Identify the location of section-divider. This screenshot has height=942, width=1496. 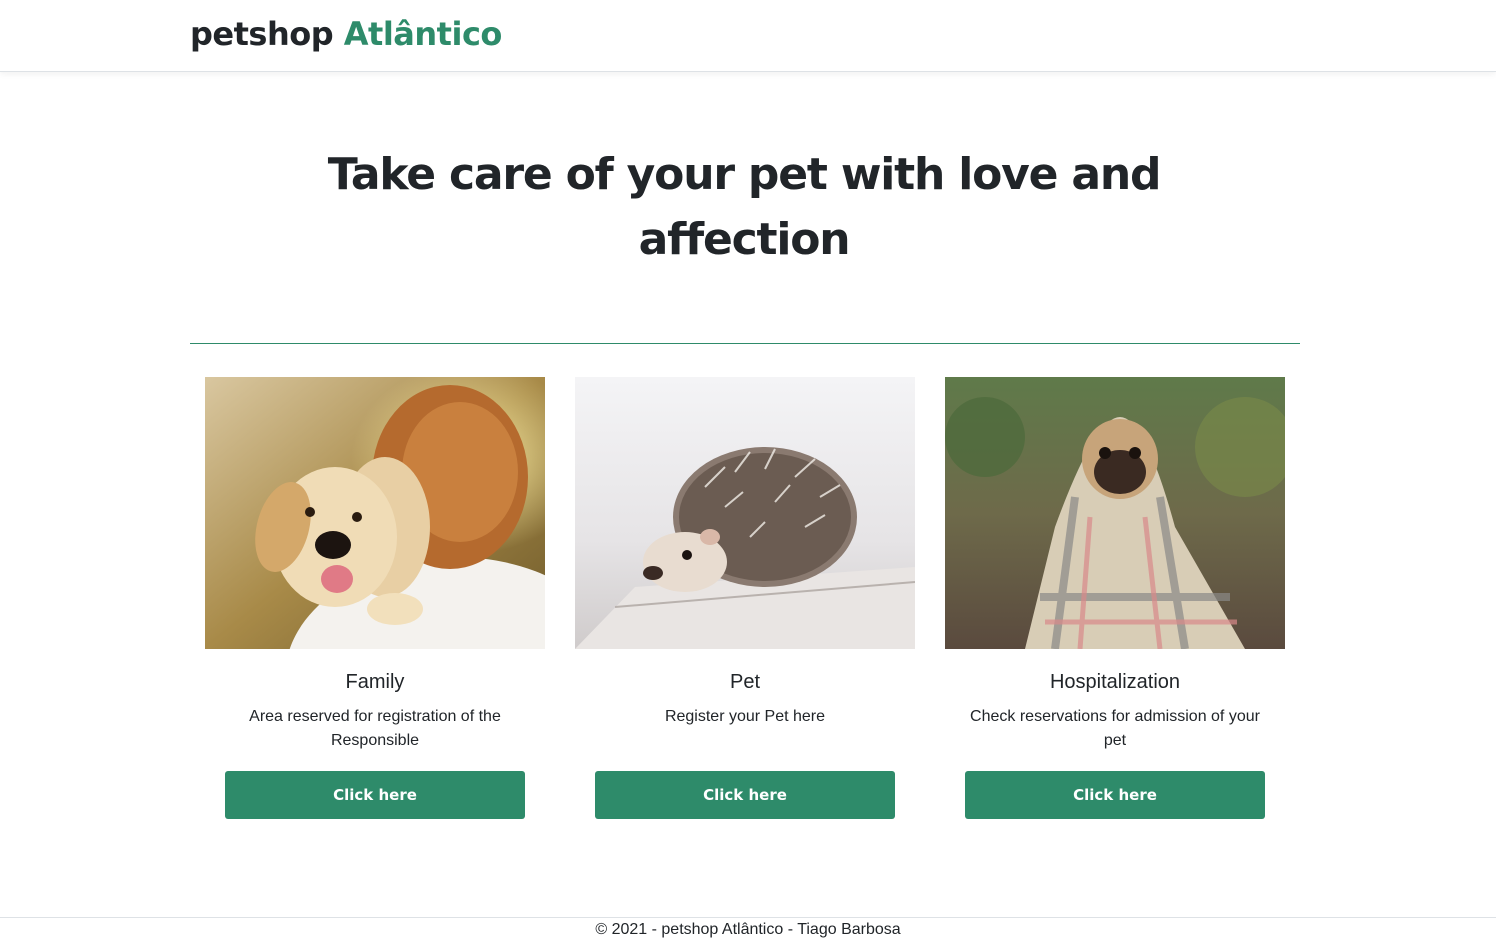
(745, 343).